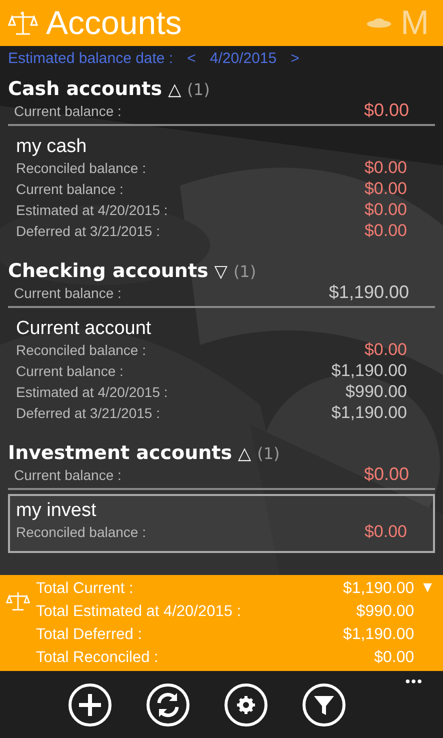 This screenshot has height=738, width=443. What do you see at coordinates (85, 89) in the screenshot?
I see `group-title: Cash accounts` at bounding box center [85, 89].